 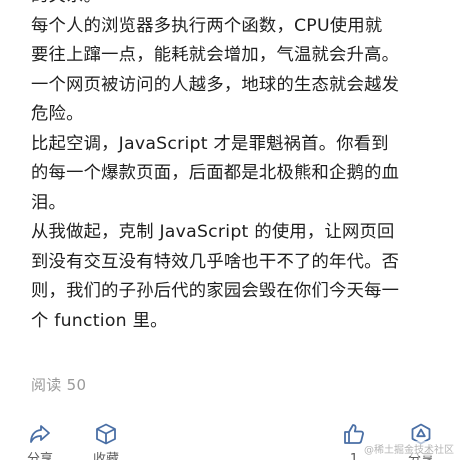 I want to click on cube-icon, so click(x=106, y=434).